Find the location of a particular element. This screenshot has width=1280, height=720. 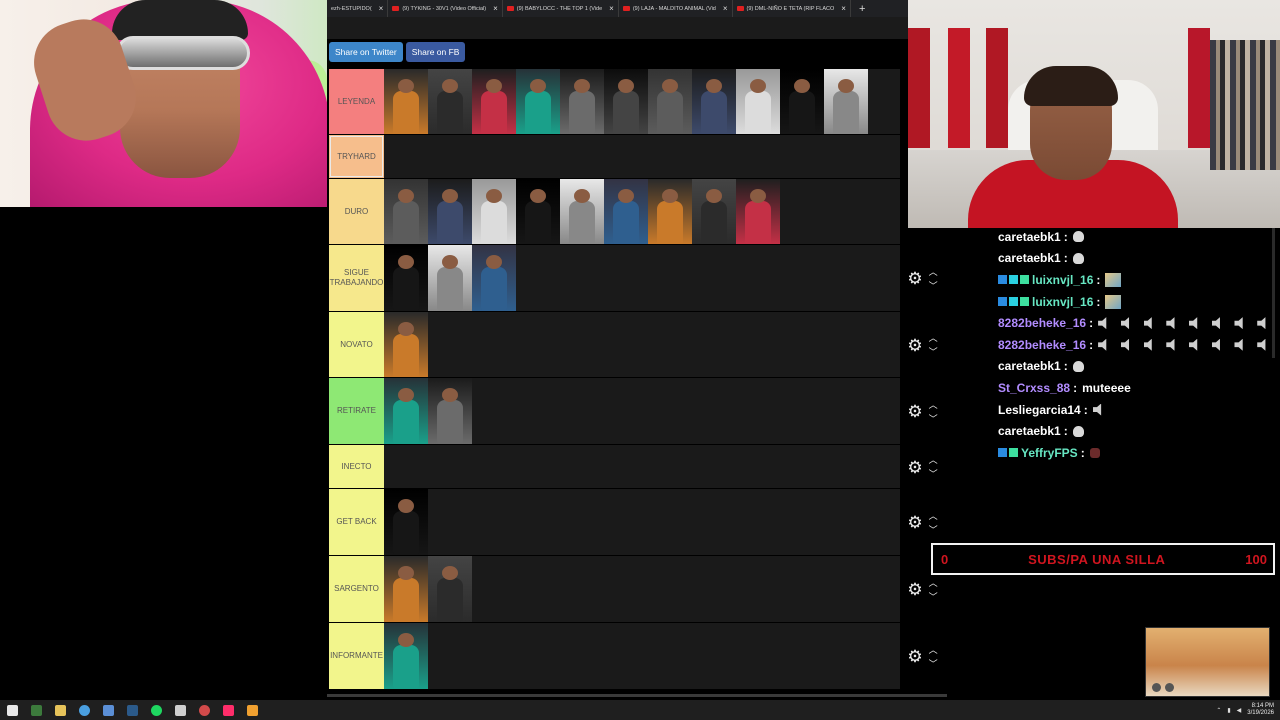

obs-icon is located at coordinates (204, 710).